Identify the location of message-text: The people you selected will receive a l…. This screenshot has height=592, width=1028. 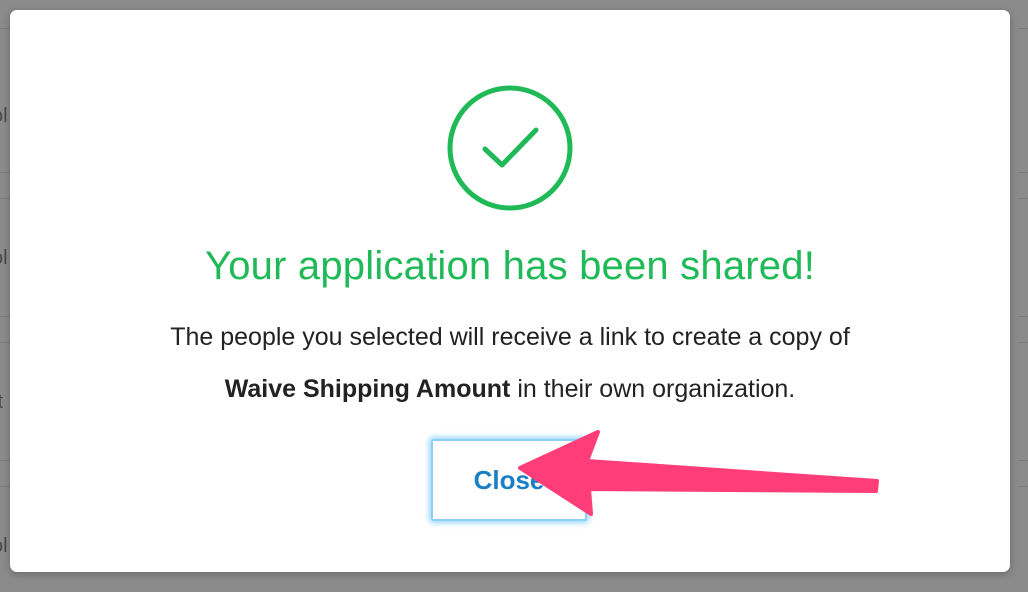
(510, 337).